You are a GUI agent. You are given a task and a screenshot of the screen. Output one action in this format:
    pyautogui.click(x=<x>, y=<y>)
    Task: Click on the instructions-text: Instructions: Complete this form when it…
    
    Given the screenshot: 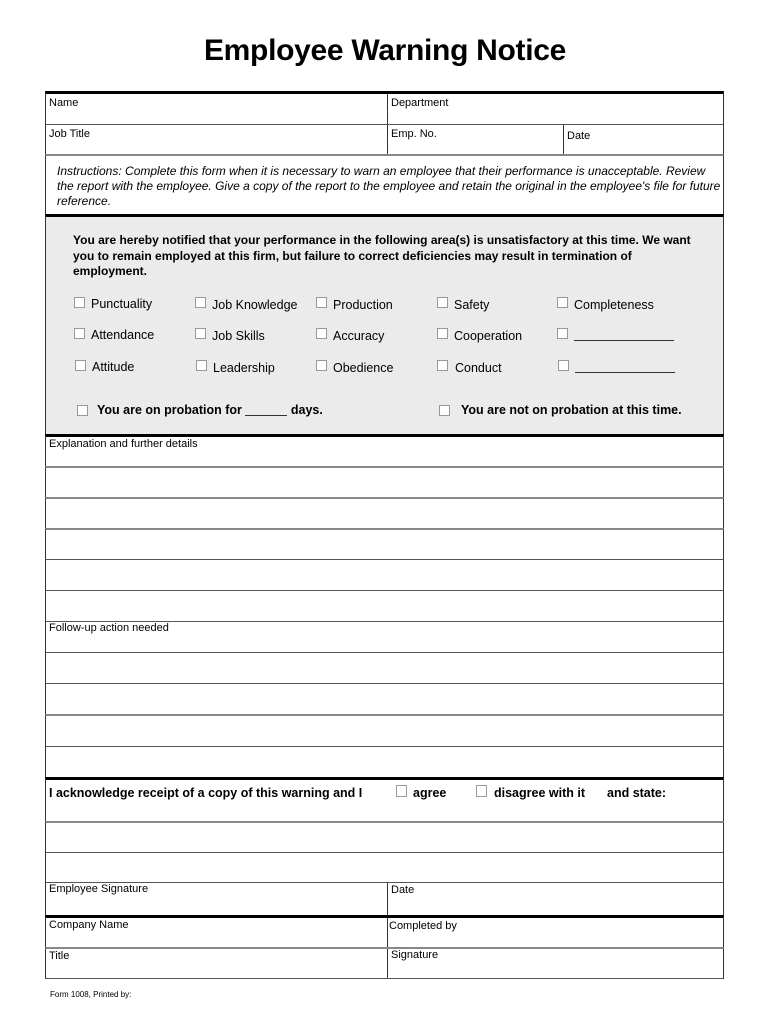 What is the action you would take?
    pyautogui.click(x=389, y=186)
    